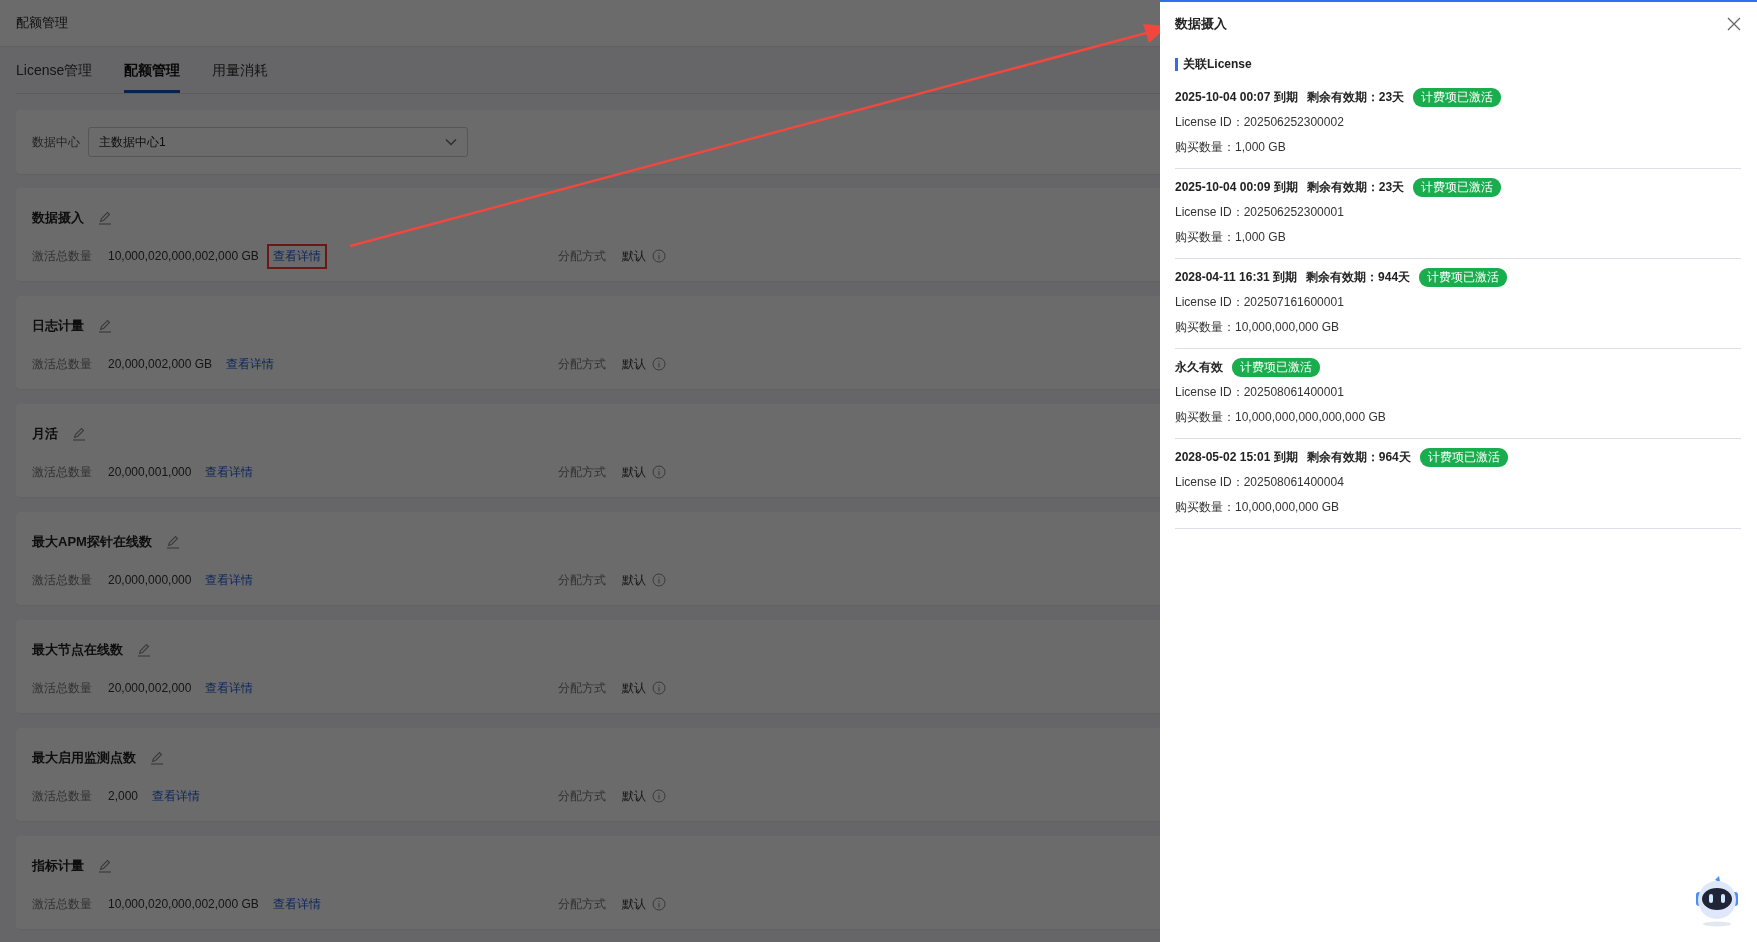  Describe the element at coordinates (1260, 302) in the screenshot. I see `license-id: License ID：202507161600001` at that location.